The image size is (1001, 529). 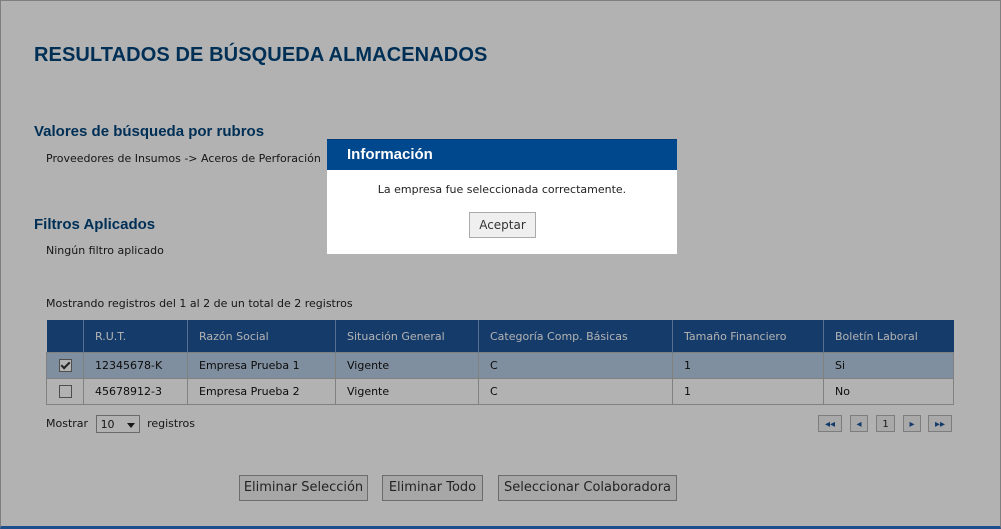 What do you see at coordinates (502, 225) in the screenshot?
I see `accept-button: Aceptar` at bounding box center [502, 225].